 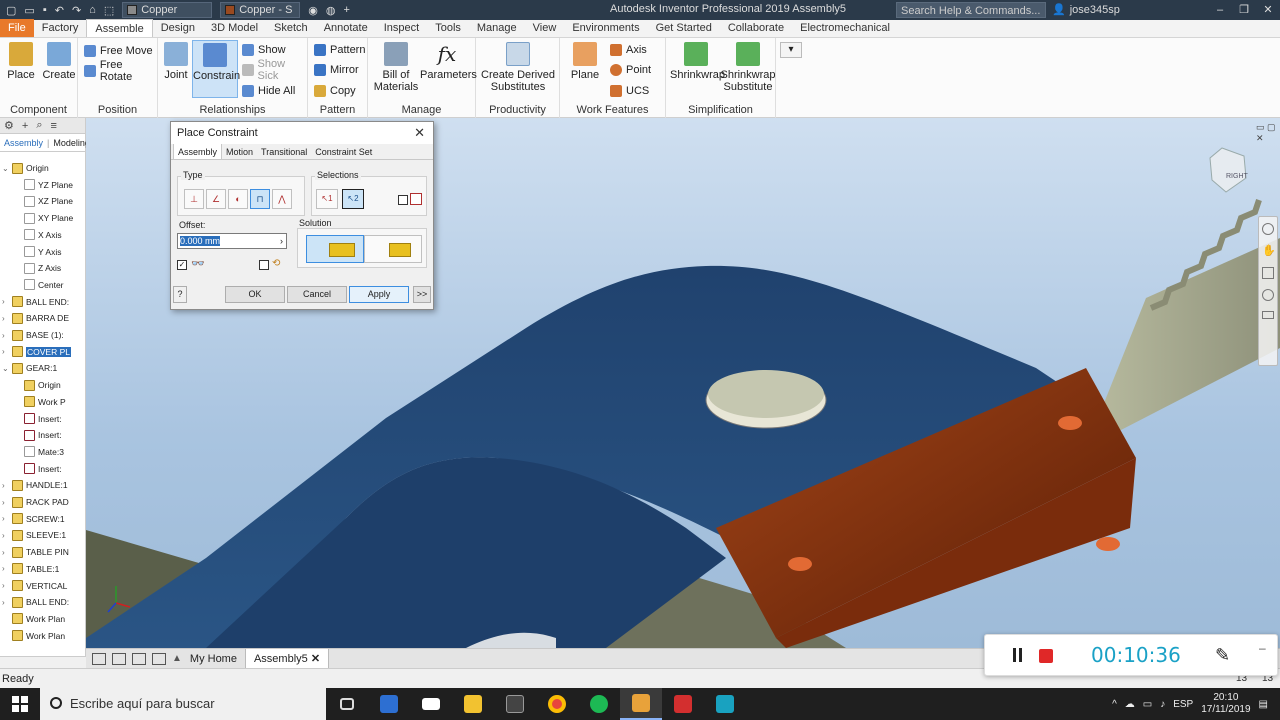 What do you see at coordinates (287, 658) in the screenshot?
I see `tab-assembly5: Assembly5 ✕` at bounding box center [287, 658].